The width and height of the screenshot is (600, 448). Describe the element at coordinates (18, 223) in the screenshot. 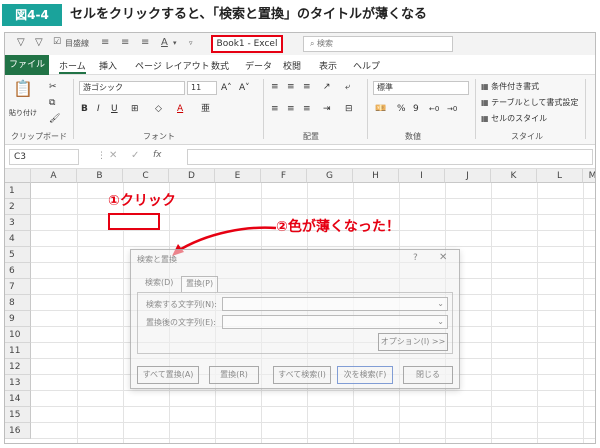

I see `row-header: 3` at that location.